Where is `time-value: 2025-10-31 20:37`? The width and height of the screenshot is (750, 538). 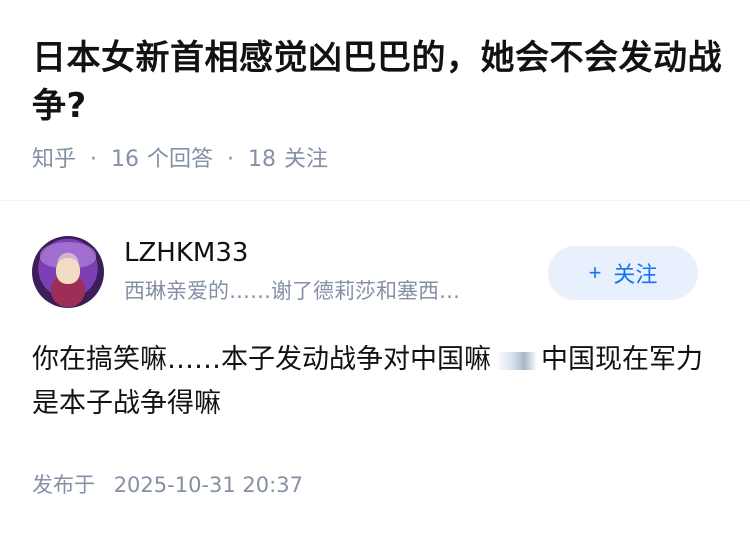
time-value: 2025-10-31 20:37 is located at coordinates (208, 485).